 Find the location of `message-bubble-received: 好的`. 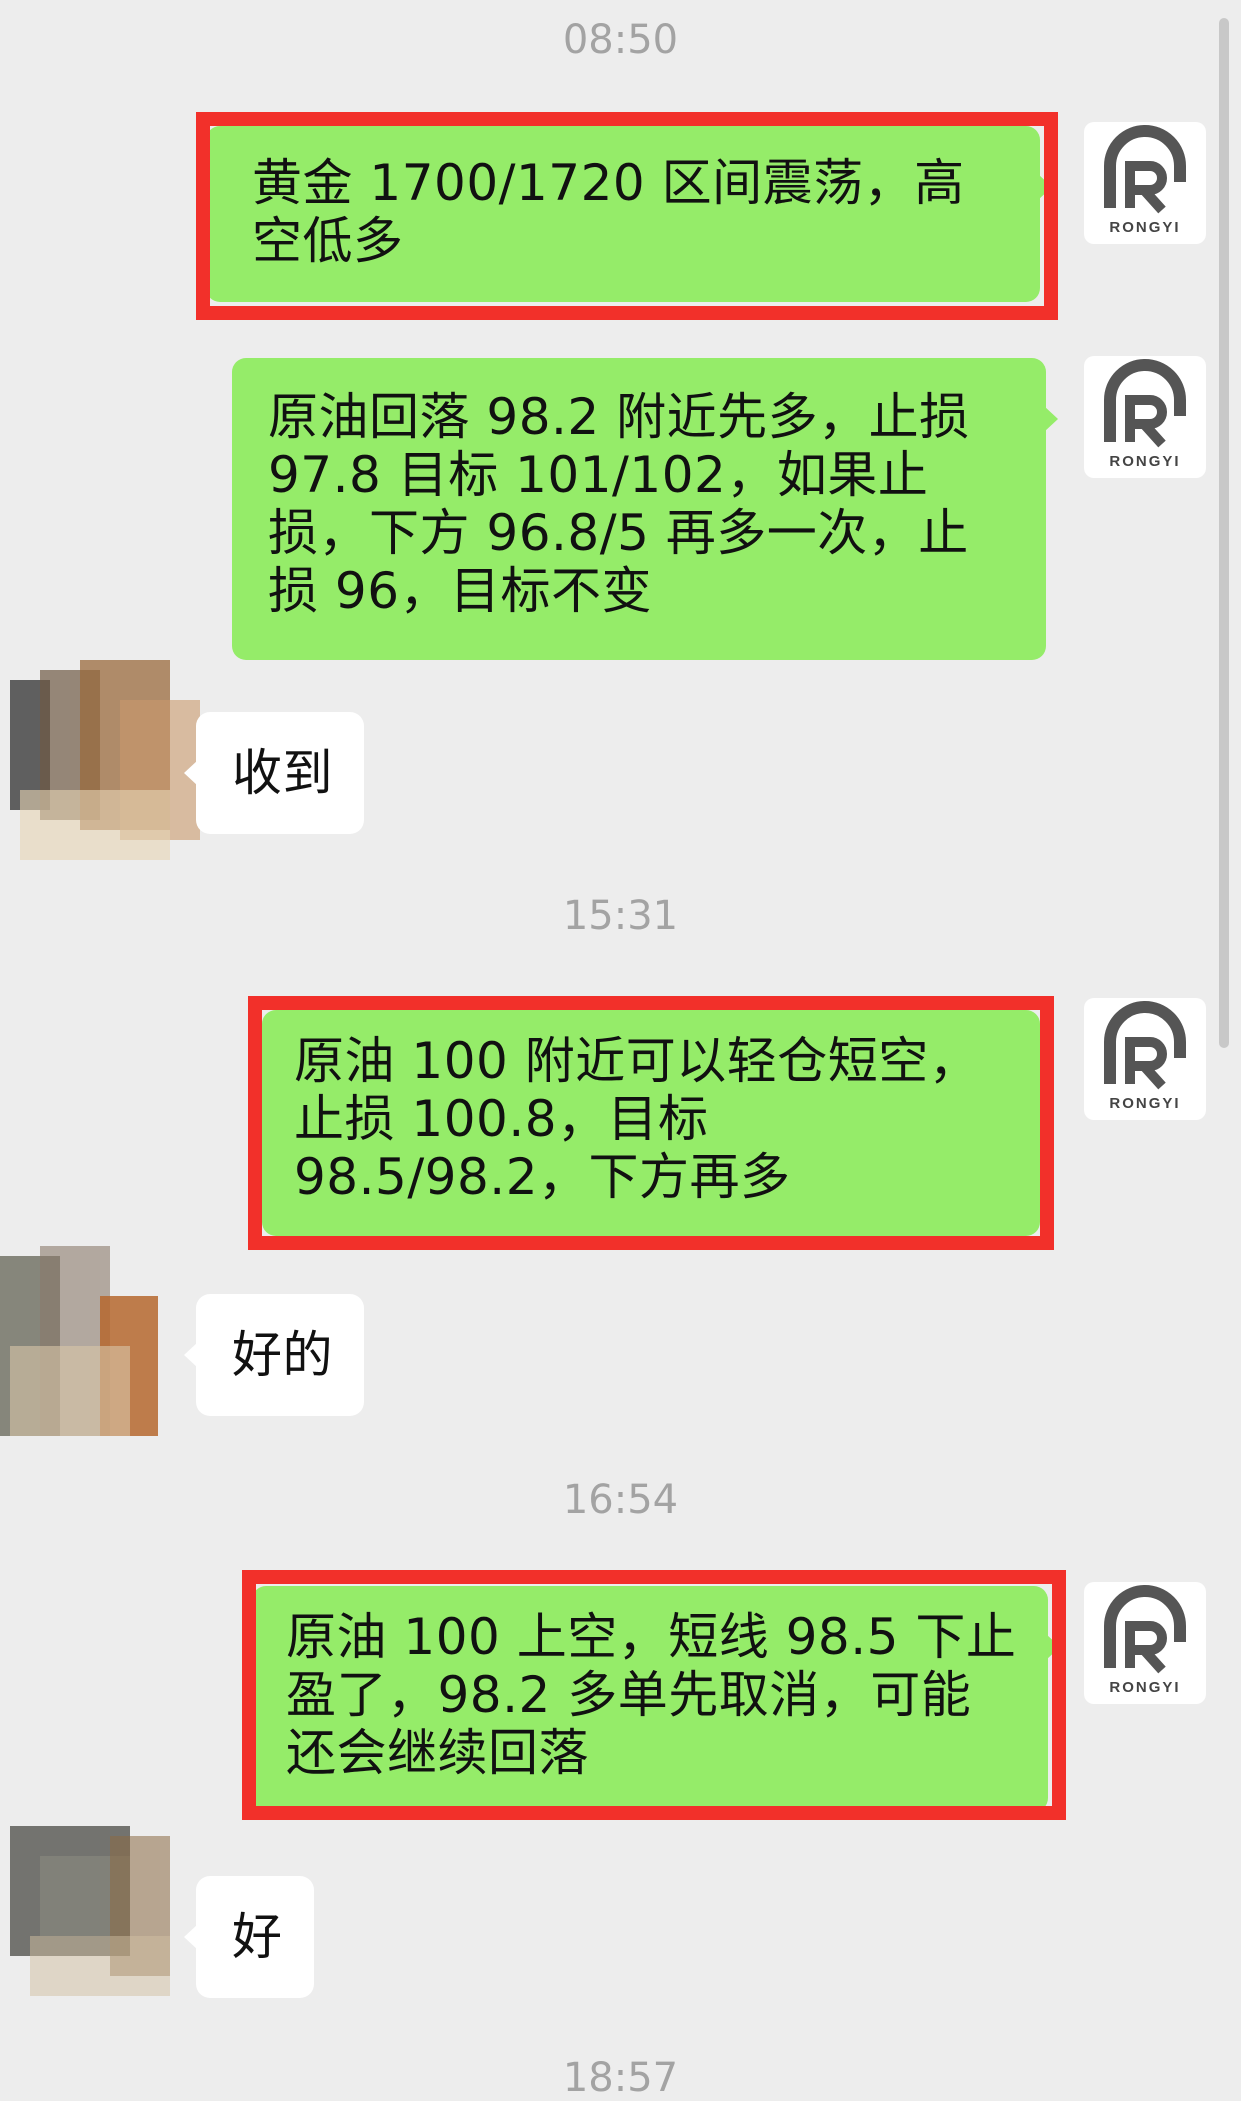

message-bubble-received: 好的 is located at coordinates (274, 1355).